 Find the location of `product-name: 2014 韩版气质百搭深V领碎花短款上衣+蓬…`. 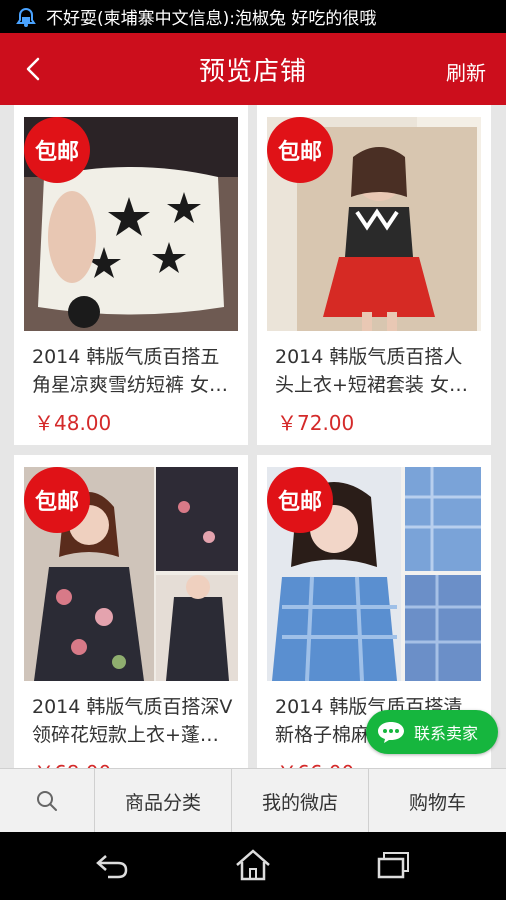

product-name: 2014 韩版气质百搭深V领碎花短款上衣+蓬… is located at coordinates (135, 721).